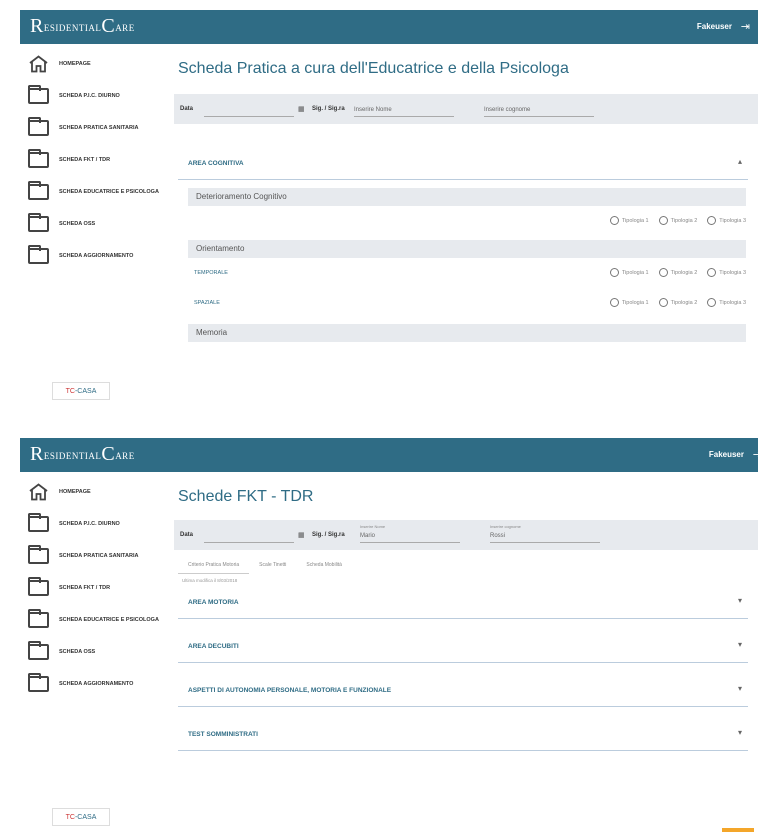 This screenshot has height=832, width=759. Describe the element at coordinates (213, 646) in the screenshot. I see `accordion-title: AREA DECUBITI` at that location.